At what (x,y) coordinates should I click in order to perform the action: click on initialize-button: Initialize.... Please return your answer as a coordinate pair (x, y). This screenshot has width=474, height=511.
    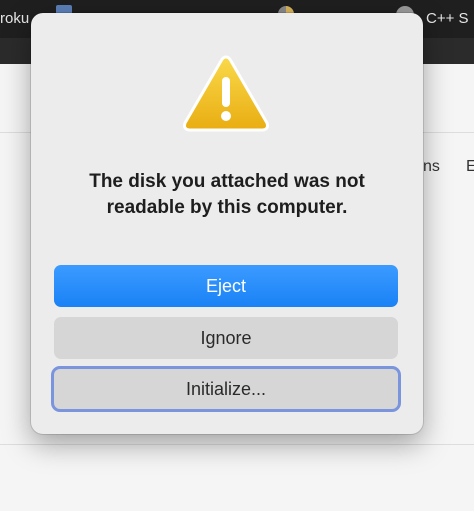
    Looking at the image, I should click on (226, 389).